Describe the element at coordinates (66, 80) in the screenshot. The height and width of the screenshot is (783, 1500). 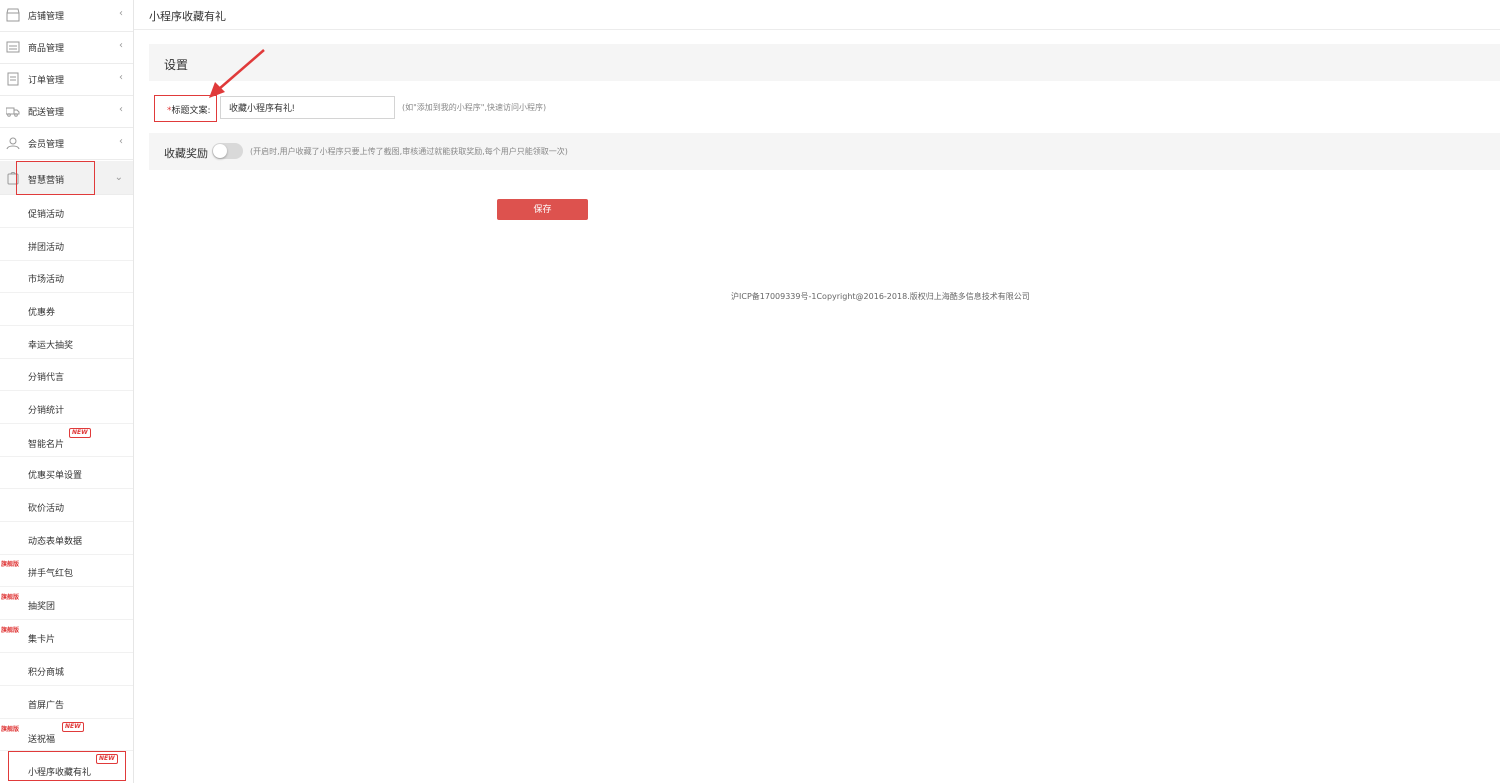
I see `menu-order-management: 订单管理 ‹` at that location.